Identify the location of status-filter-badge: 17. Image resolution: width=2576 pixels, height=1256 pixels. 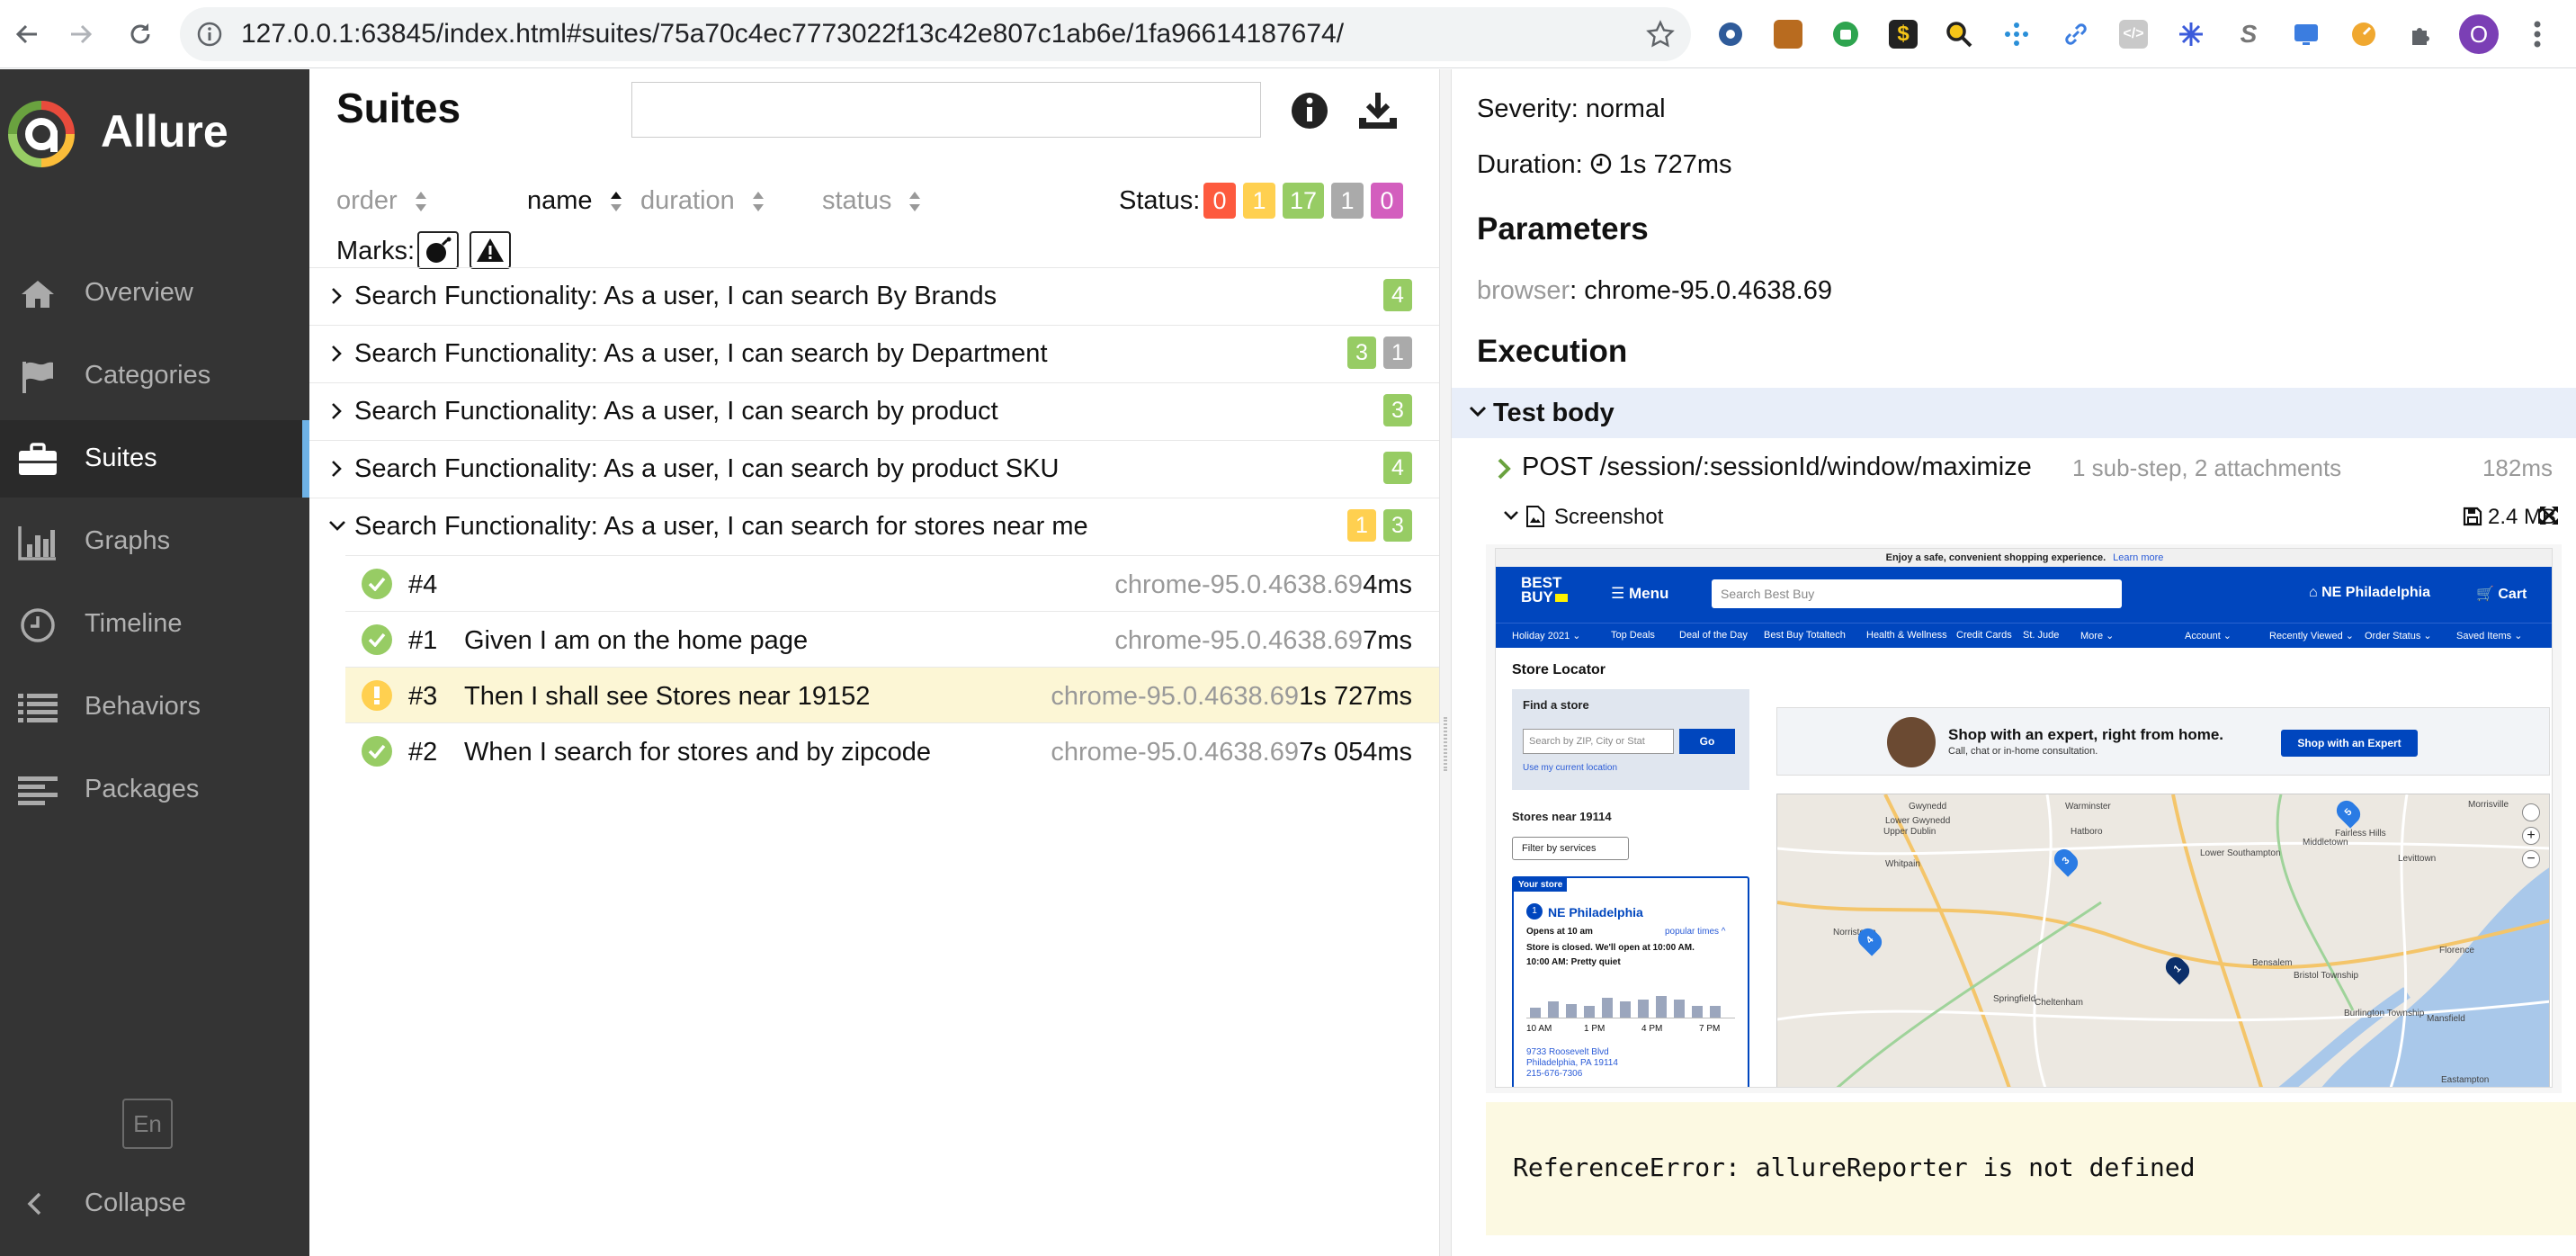
(1304, 201).